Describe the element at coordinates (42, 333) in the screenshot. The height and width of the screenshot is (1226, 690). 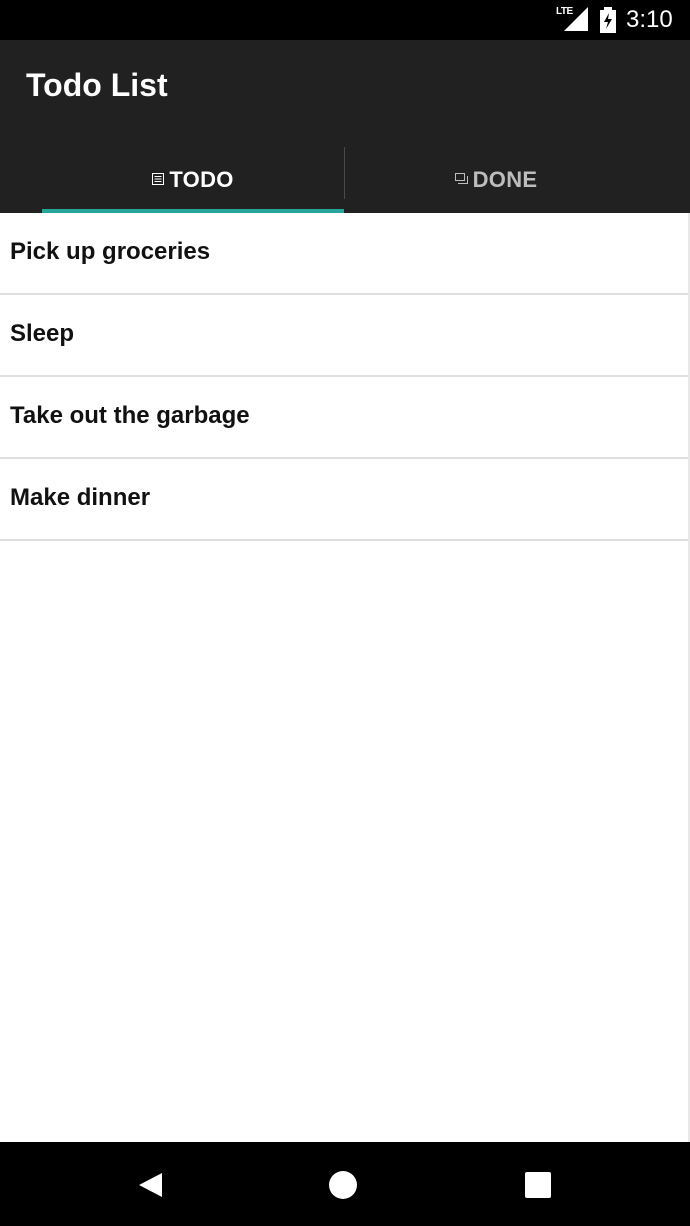
I see `list-item-text: Sleep` at that location.